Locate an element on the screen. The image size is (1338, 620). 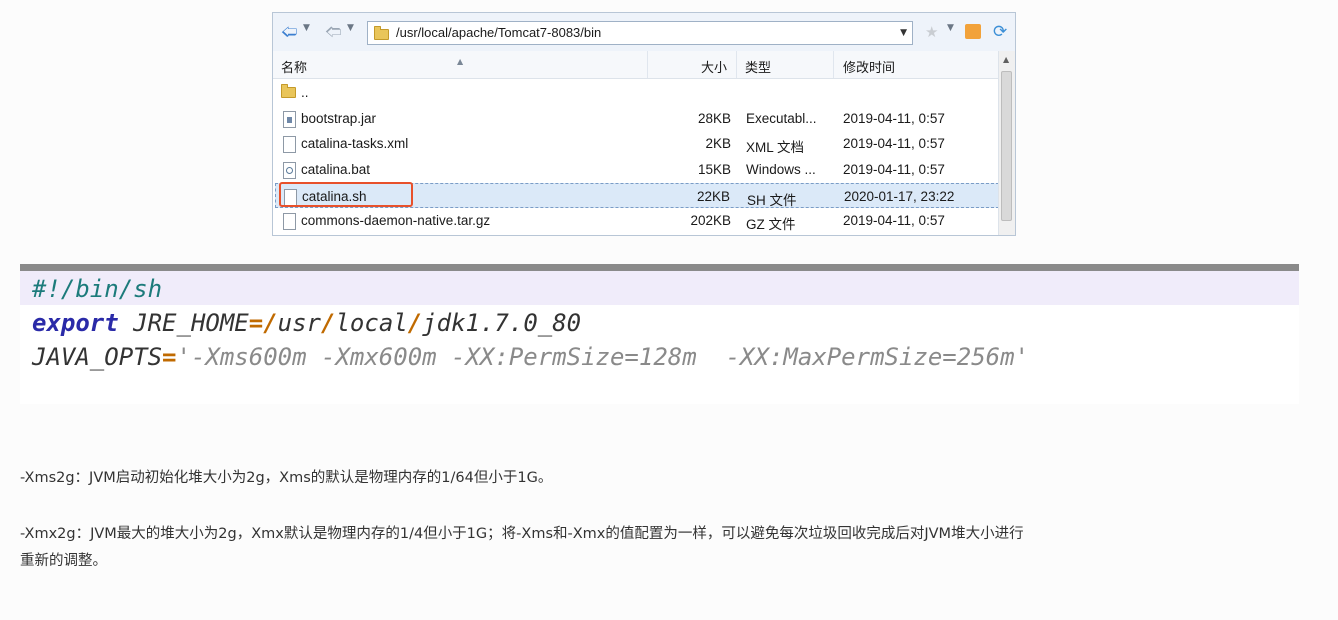
file-size: 28KB is located at coordinates (714, 118).